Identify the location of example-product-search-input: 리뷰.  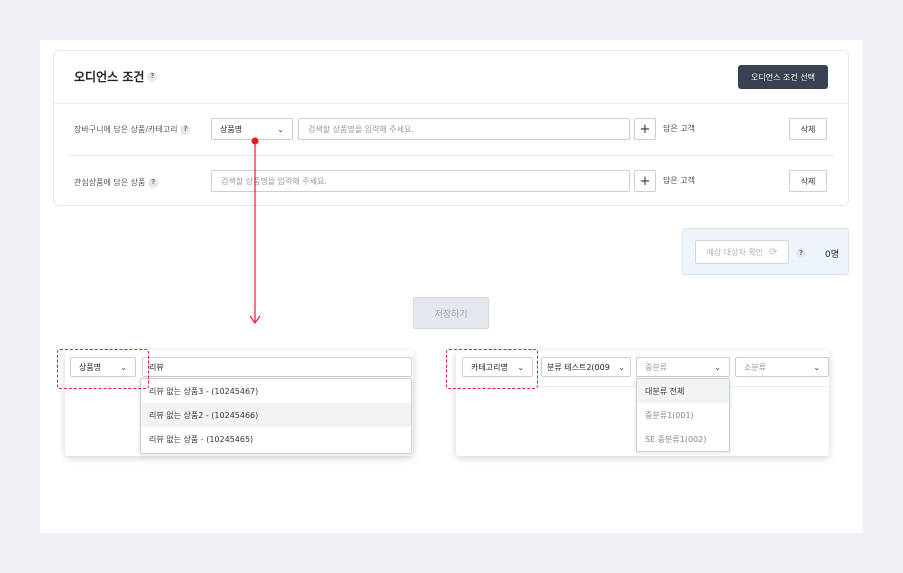
(277, 367).